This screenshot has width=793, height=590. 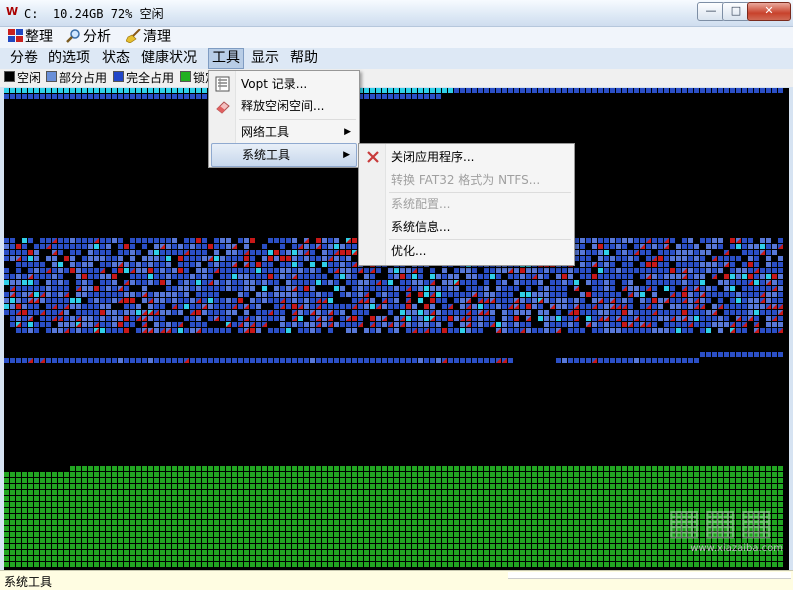 I want to click on watermark: ▦▦▦ www.xiazaiba.com, so click(x=713, y=528).